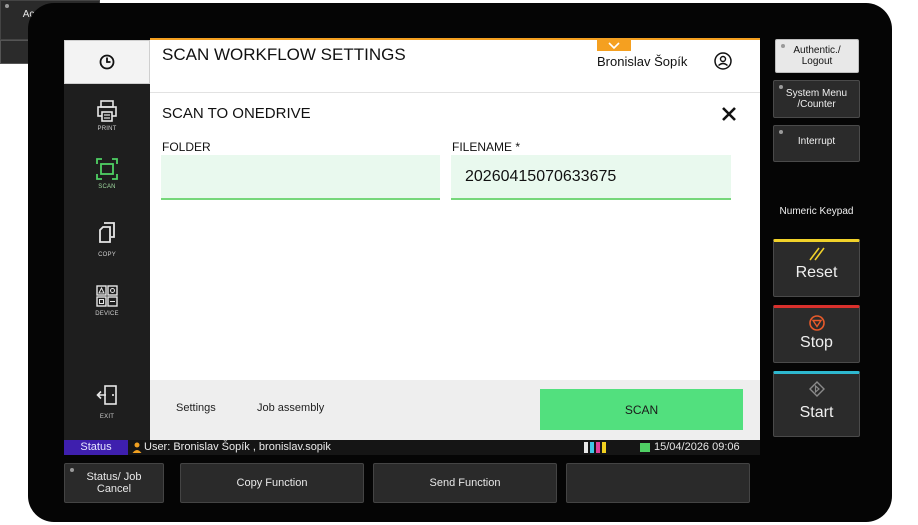  Describe the element at coordinates (237, 447) in the screenshot. I see `status-user-text: User: Bronislav Šopík , bronislav.sopik` at that location.